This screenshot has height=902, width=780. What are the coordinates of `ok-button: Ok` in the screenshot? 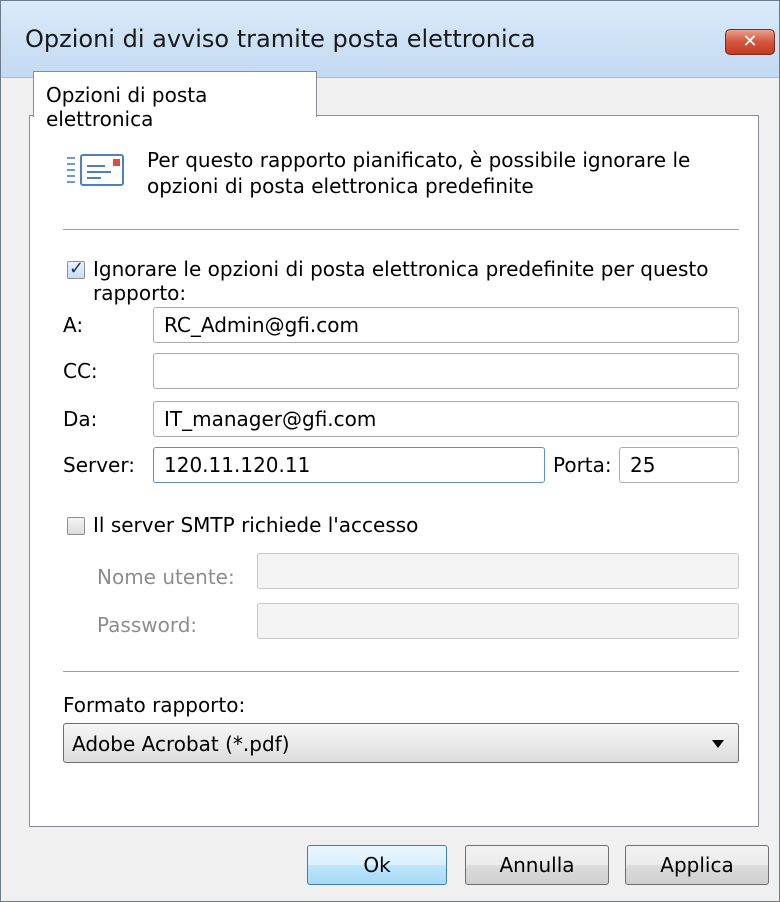 It's located at (377, 865).